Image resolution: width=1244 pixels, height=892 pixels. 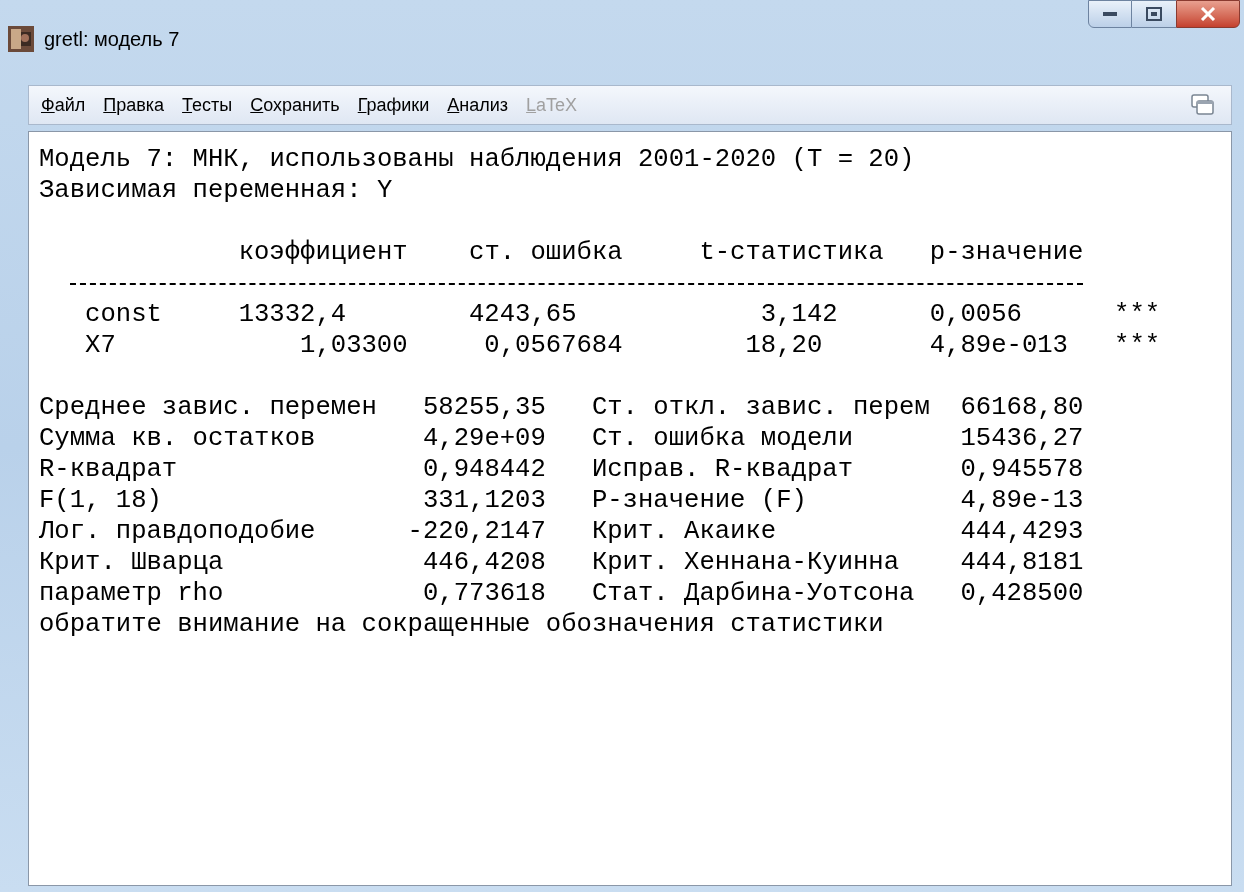 I want to click on stat-label: Сумма кв. остатков, so click(x=177, y=438).